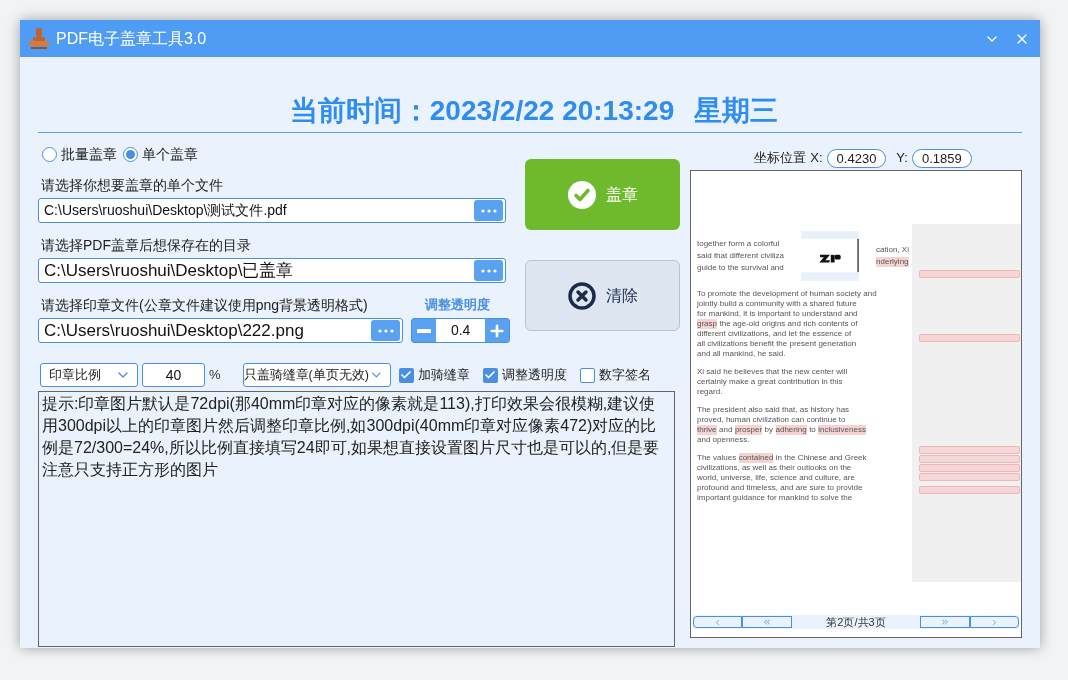 This screenshot has height=680, width=1068. I want to click on path-field: C:\Users\ruoshui\Desktop\测试文件.pdf, so click(272, 210).